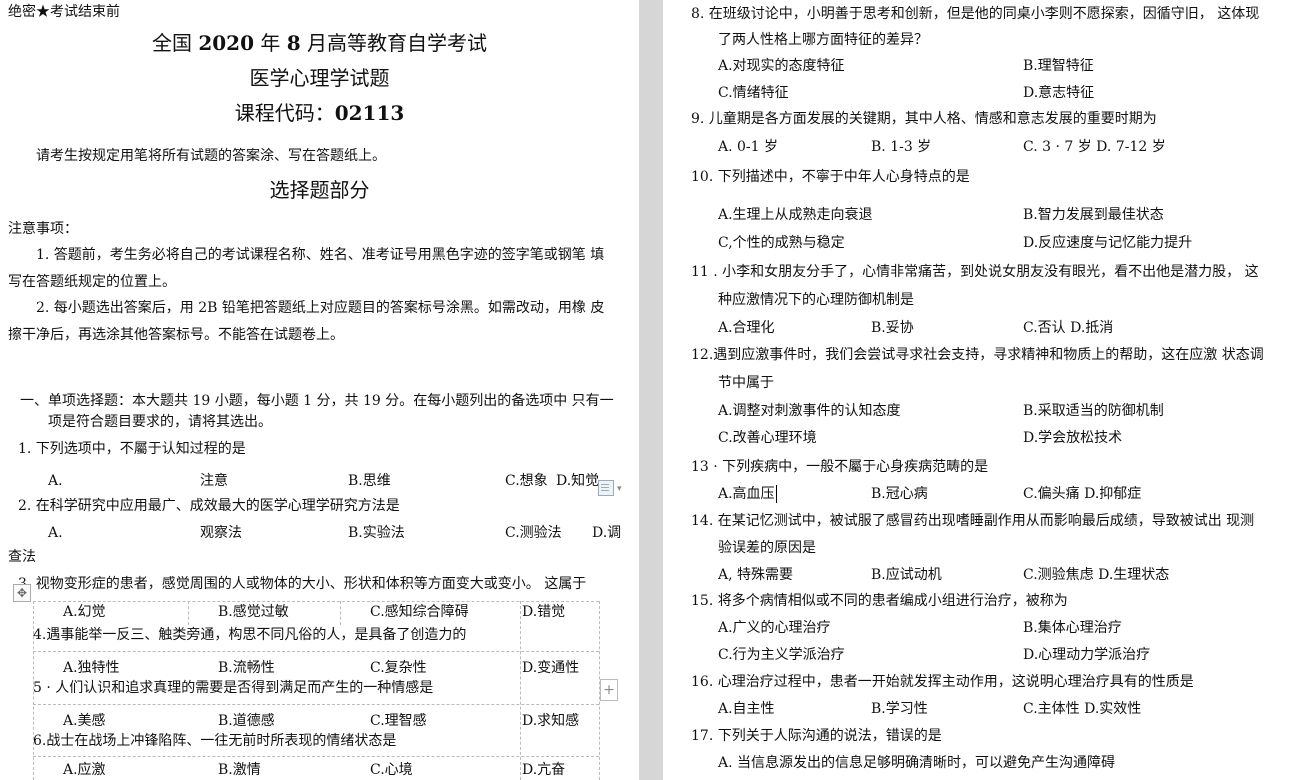 Image resolution: width=1289 pixels, height=780 pixels. I want to click on q5-option-c: C.理智感, so click(398, 721).